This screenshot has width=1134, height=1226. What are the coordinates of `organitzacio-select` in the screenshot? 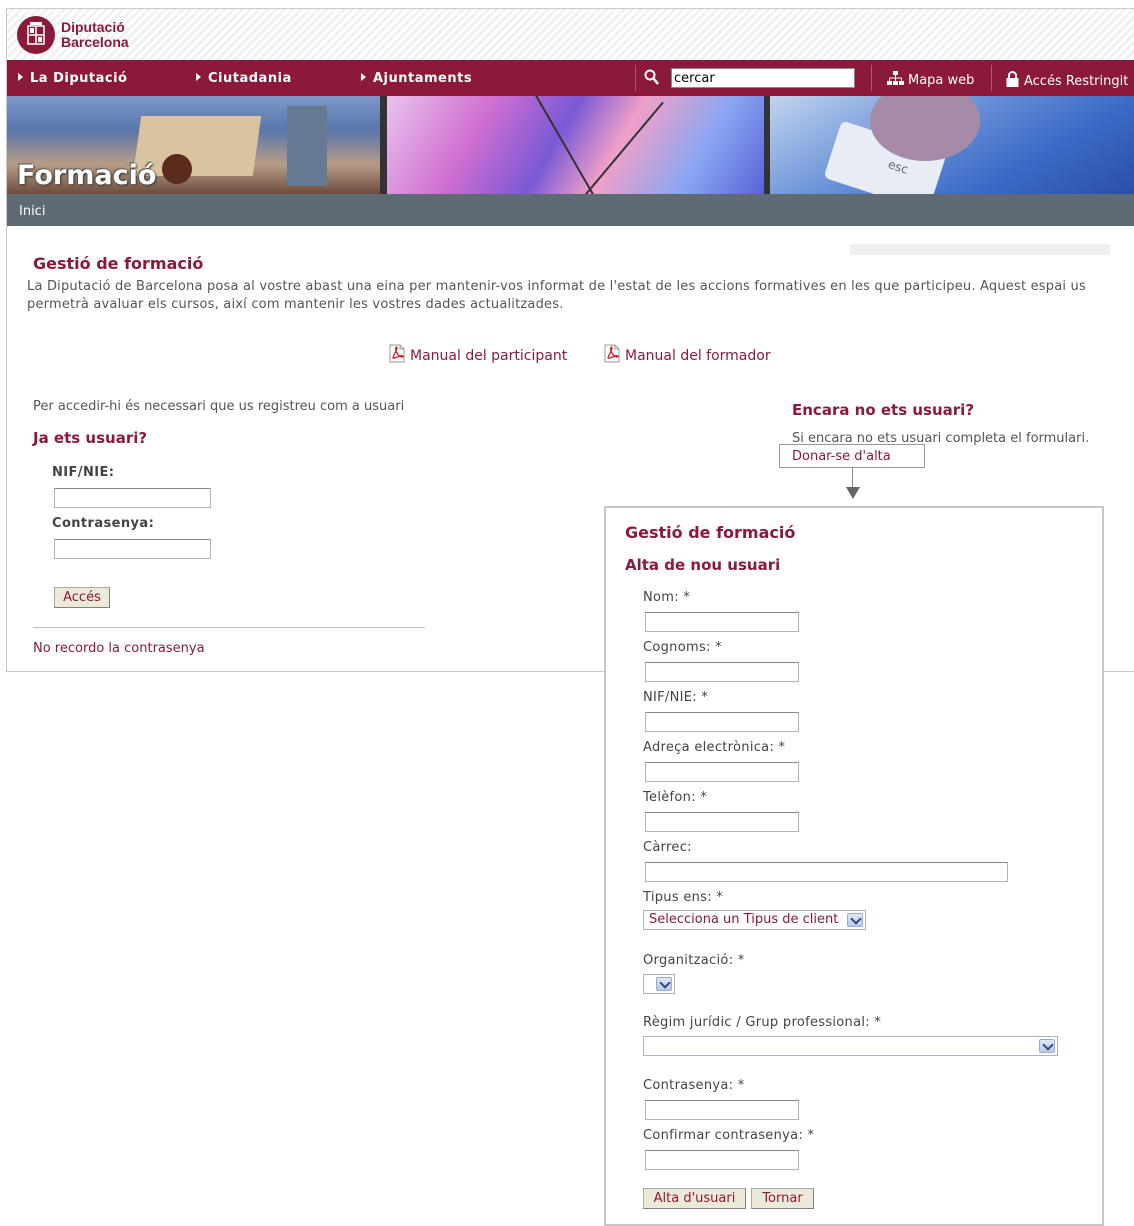 It's located at (659, 984).